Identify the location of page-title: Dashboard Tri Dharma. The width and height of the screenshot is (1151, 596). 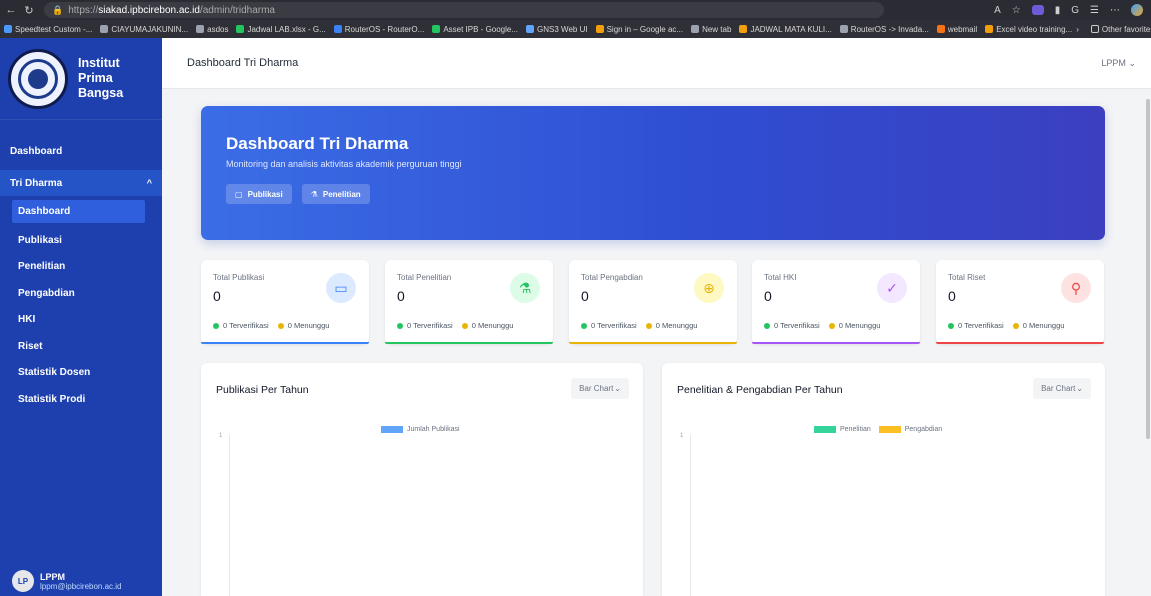
(243, 63).